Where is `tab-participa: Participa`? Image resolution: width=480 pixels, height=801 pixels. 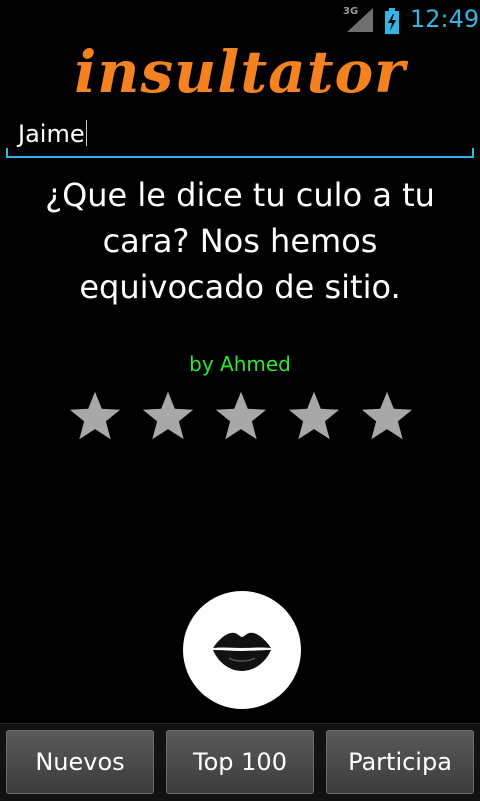
tab-participa: Participa is located at coordinates (400, 762).